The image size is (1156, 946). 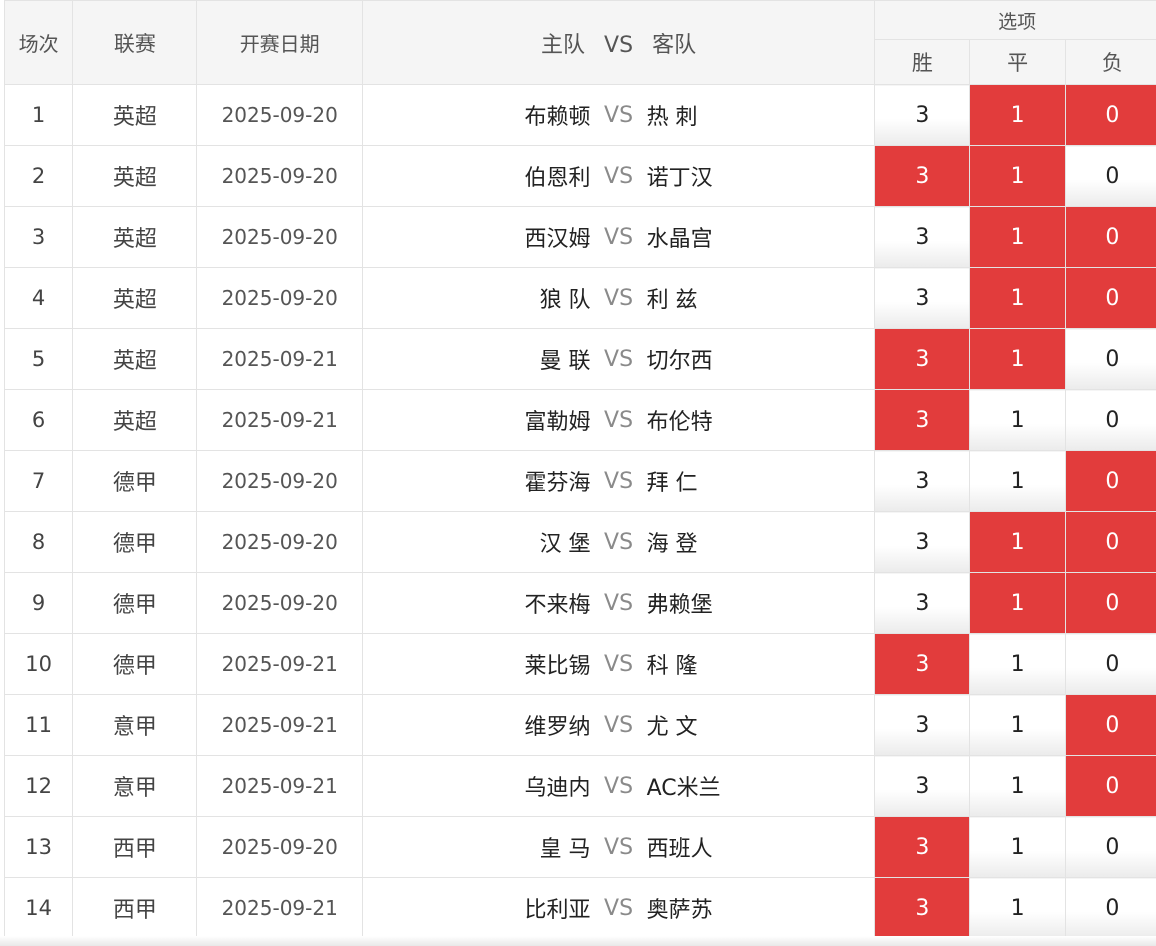 I want to click on home-team: 乌迪内, so click(x=557, y=788).